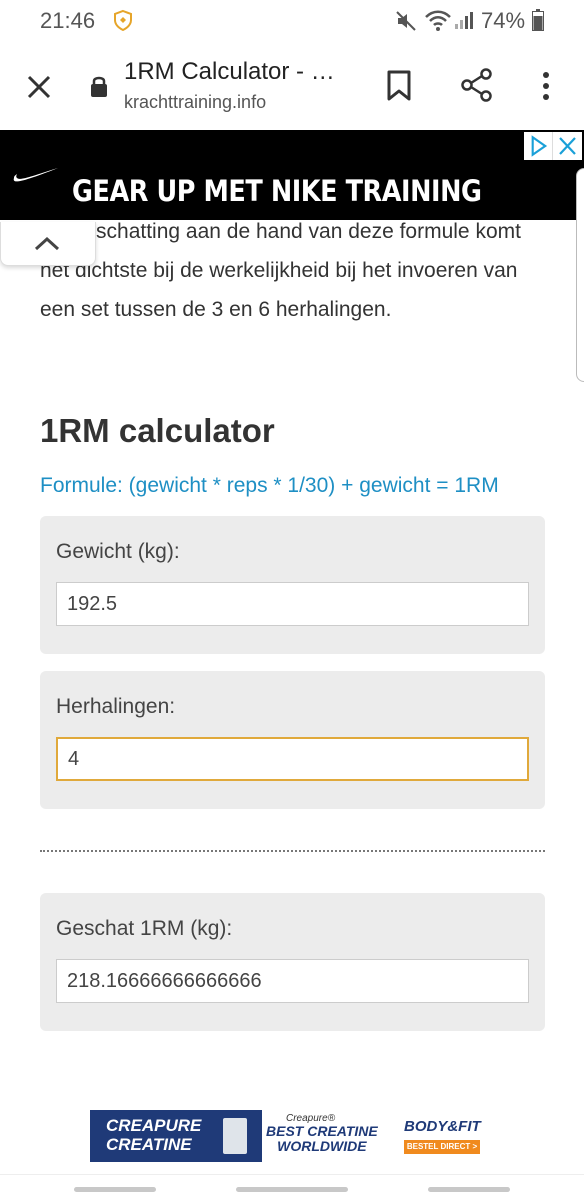 Image resolution: width=584 pixels, height=1200 pixels. Describe the element at coordinates (154, 1125) in the screenshot. I see `creapure-title-line1: CREAPURE` at that location.